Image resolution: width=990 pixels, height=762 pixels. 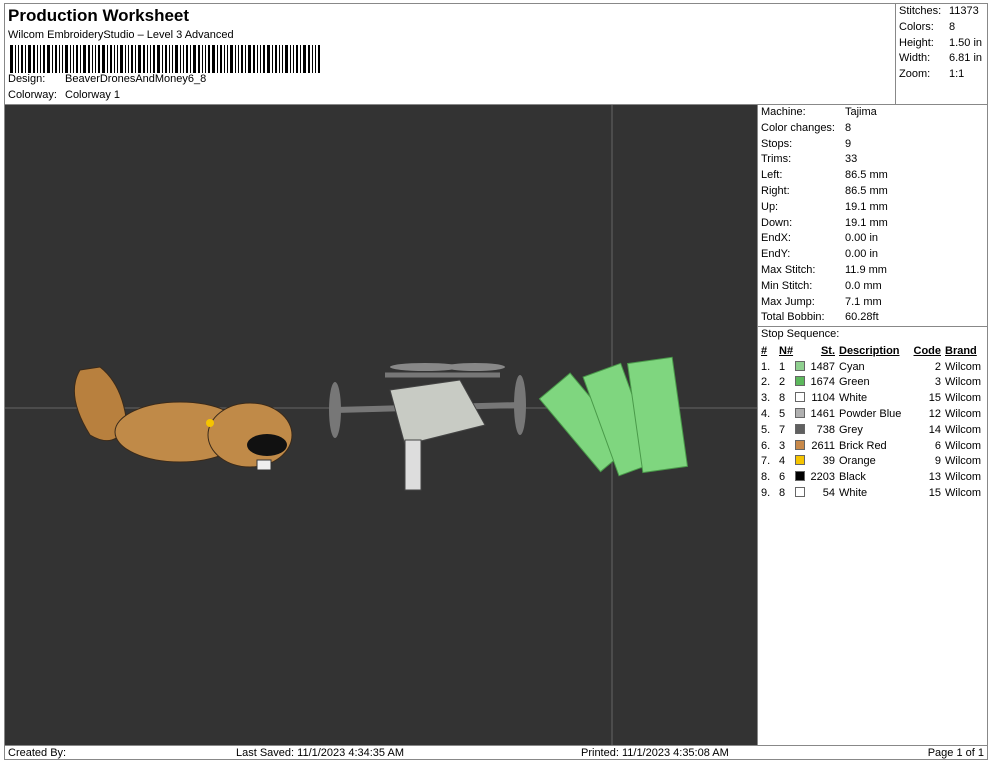 I want to click on stop-index: 6., so click(x=766, y=445).